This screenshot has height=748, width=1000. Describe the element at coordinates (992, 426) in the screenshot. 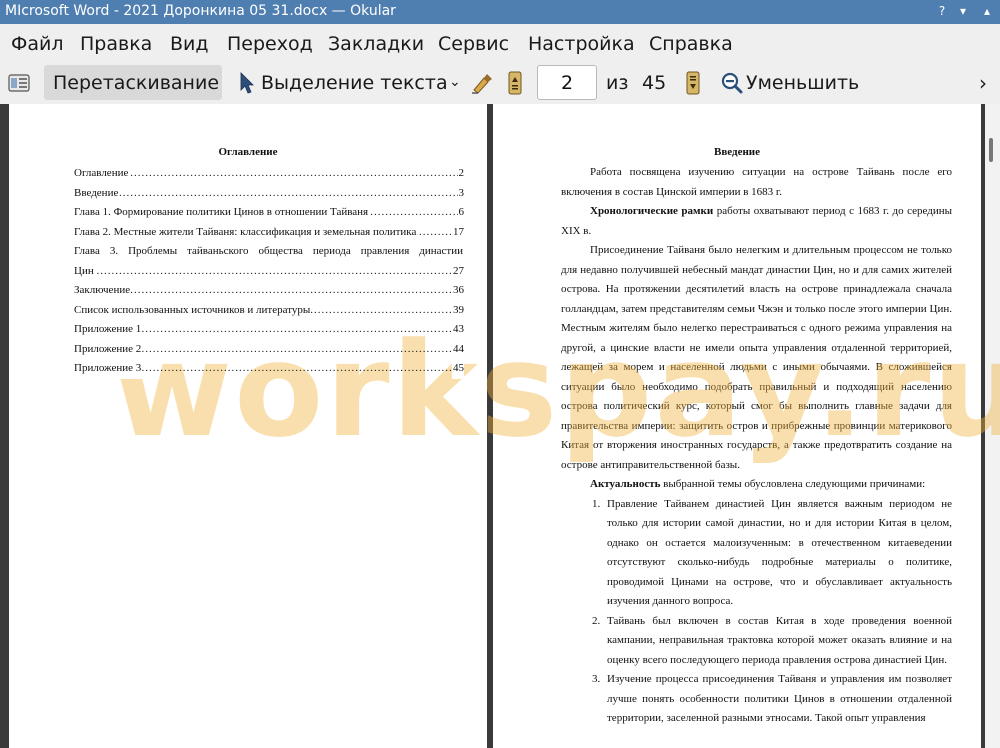

I see `vertical-scrollbar` at that location.